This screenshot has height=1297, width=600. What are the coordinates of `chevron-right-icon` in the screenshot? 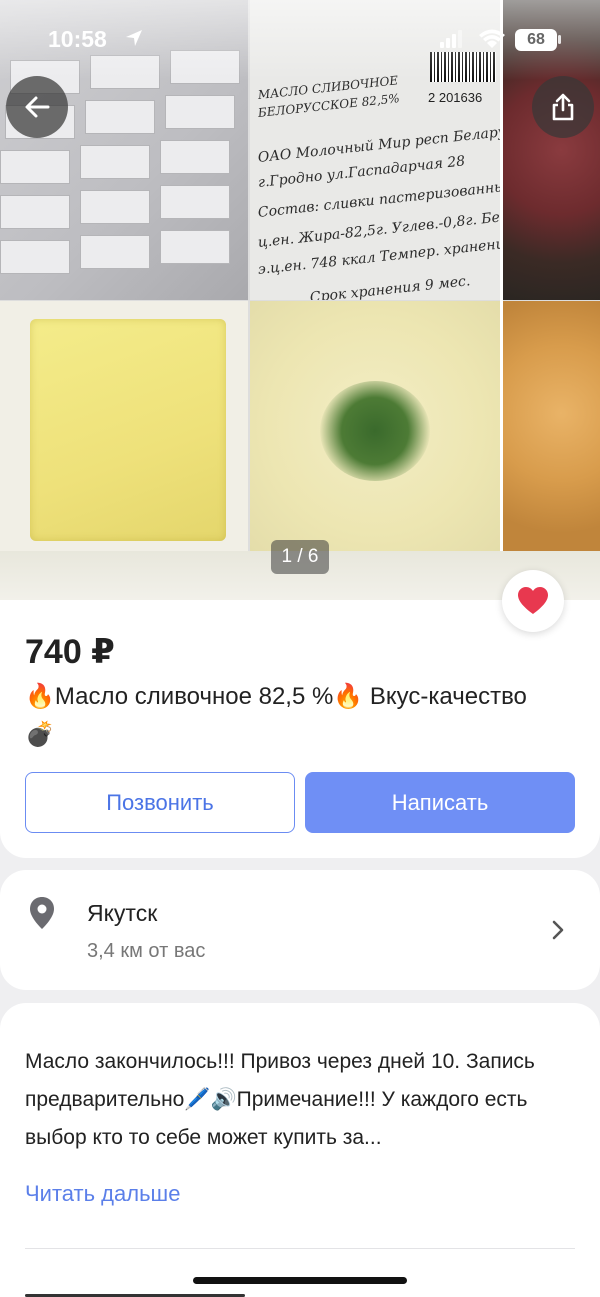 It's located at (558, 930).